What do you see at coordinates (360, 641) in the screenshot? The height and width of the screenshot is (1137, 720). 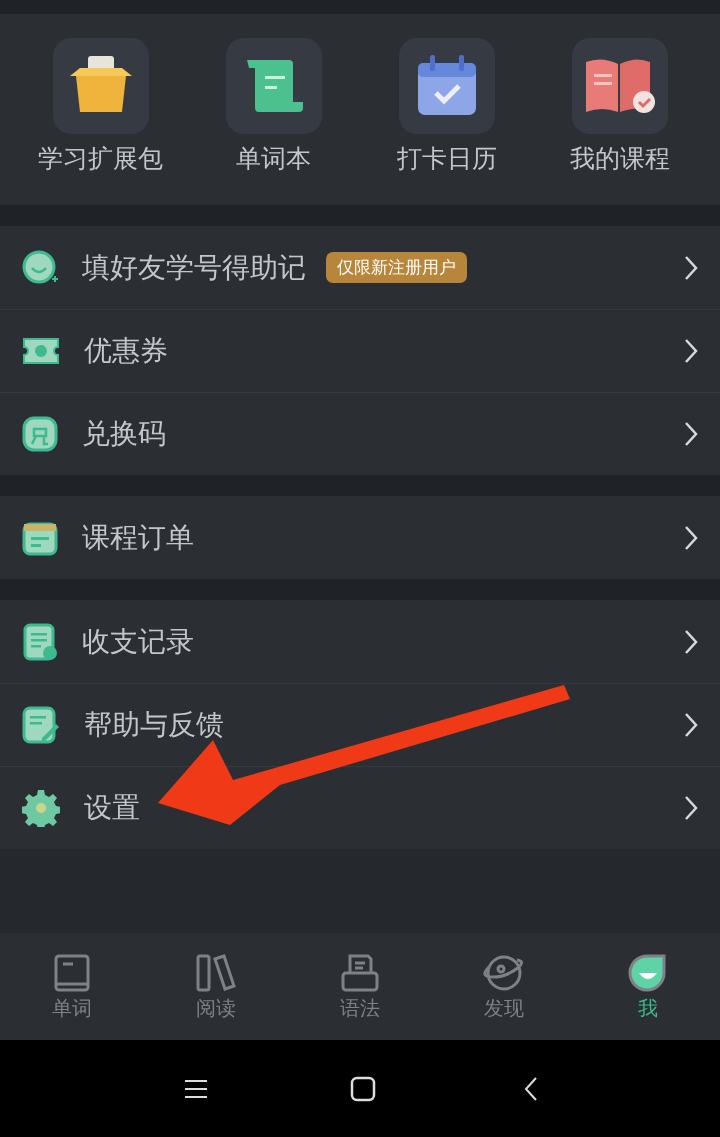 I see `menu-item: 收支记录` at bounding box center [360, 641].